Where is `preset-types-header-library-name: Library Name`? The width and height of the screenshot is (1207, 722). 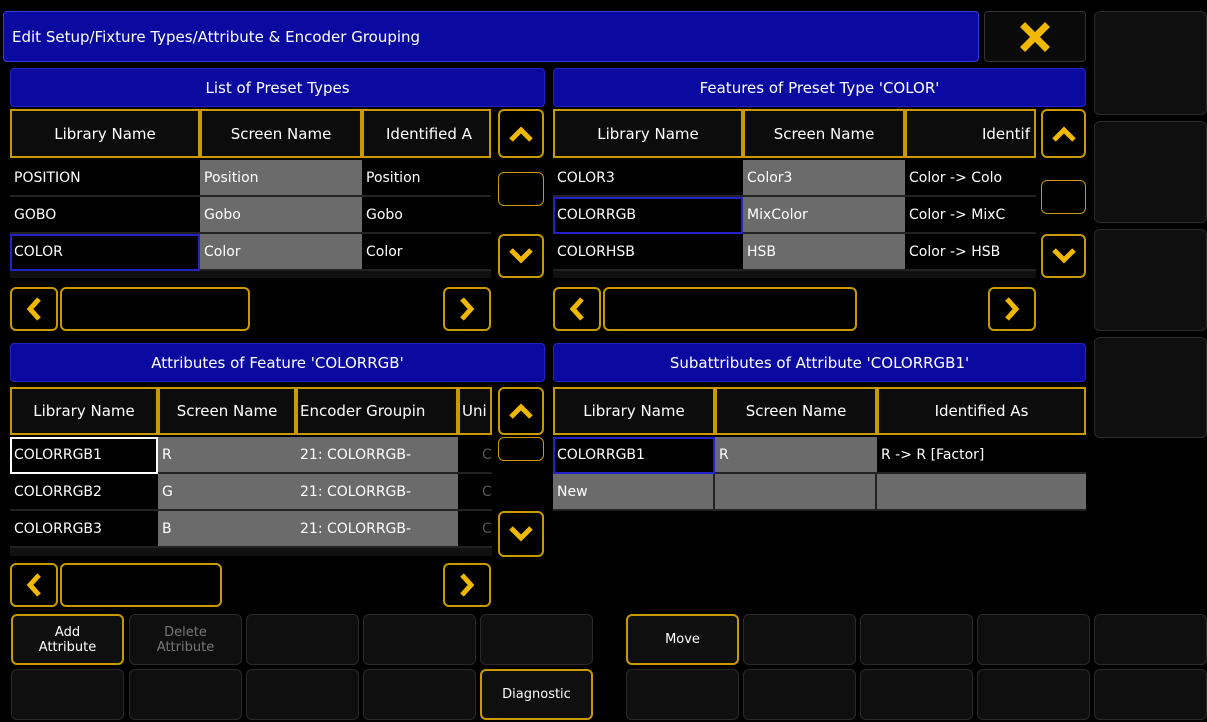 preset-types-header-library-name: Library Name is located at coordinates (105, 133).